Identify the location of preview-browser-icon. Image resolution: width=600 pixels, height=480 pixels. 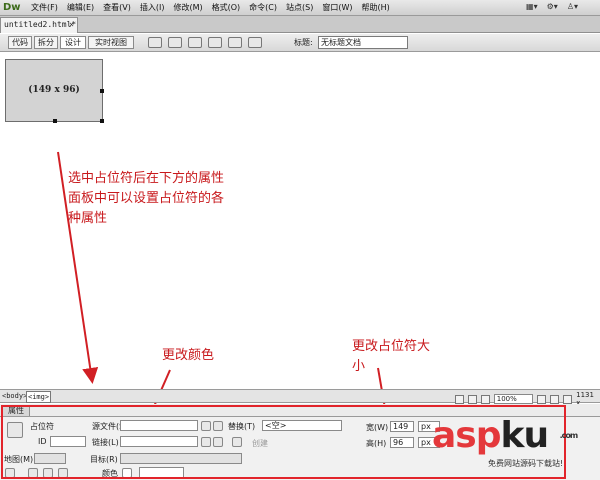
(215, 42).